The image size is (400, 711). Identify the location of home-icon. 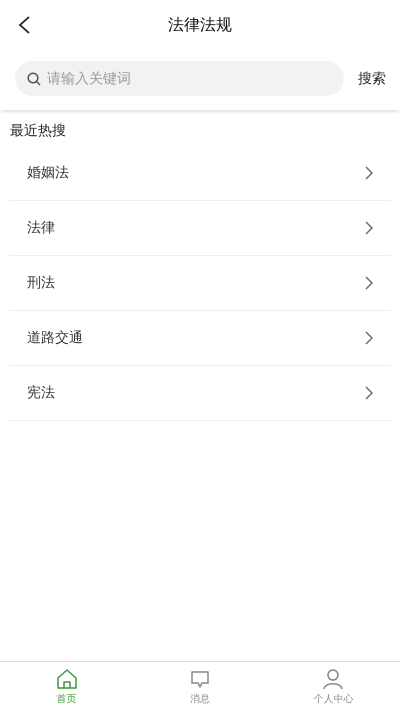
(67, 679).